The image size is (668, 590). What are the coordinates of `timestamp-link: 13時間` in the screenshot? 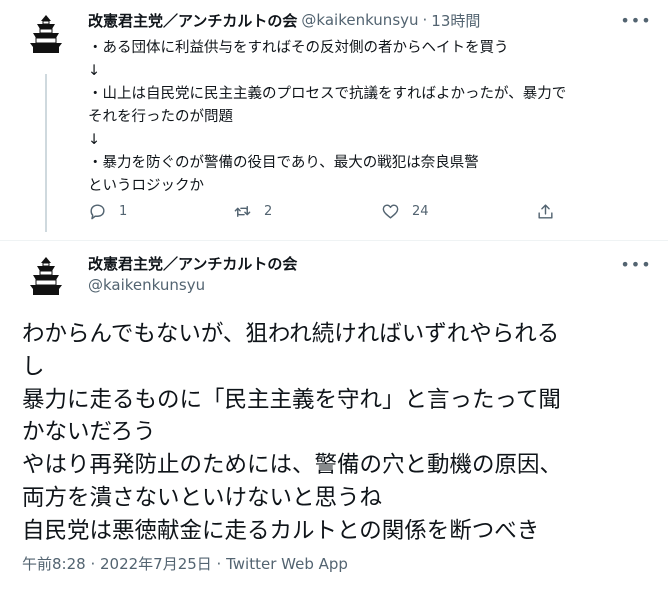 It's located at (455, 20).